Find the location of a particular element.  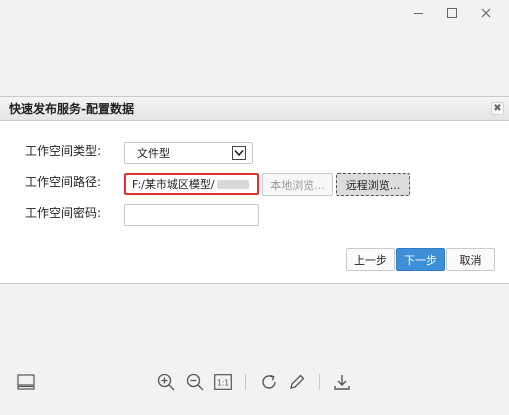

next-button: 下一步 is located at coordinates (420, 259).